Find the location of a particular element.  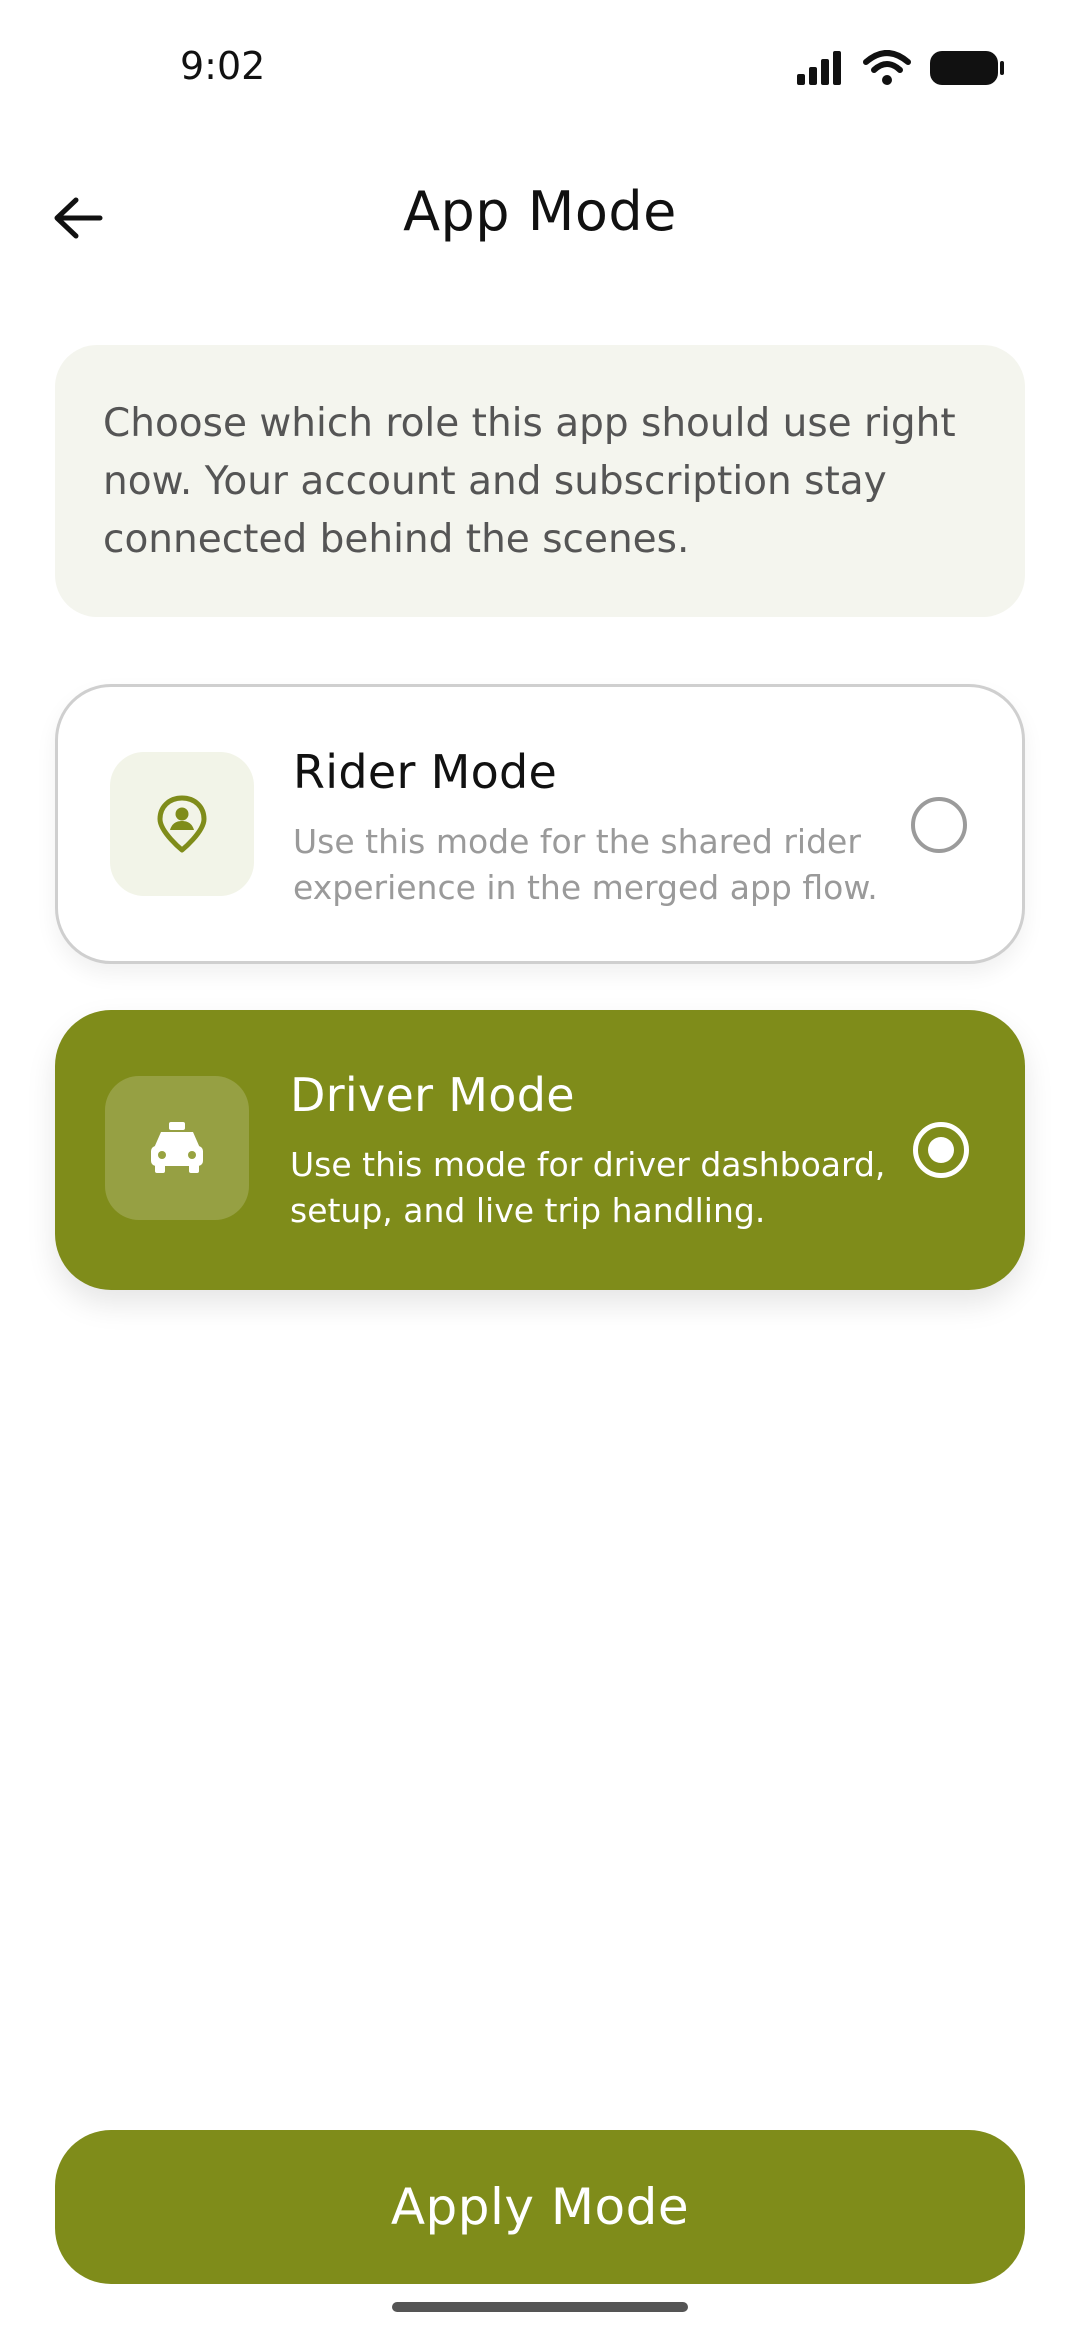

wifi-icon is located at coordinates (887, 67).